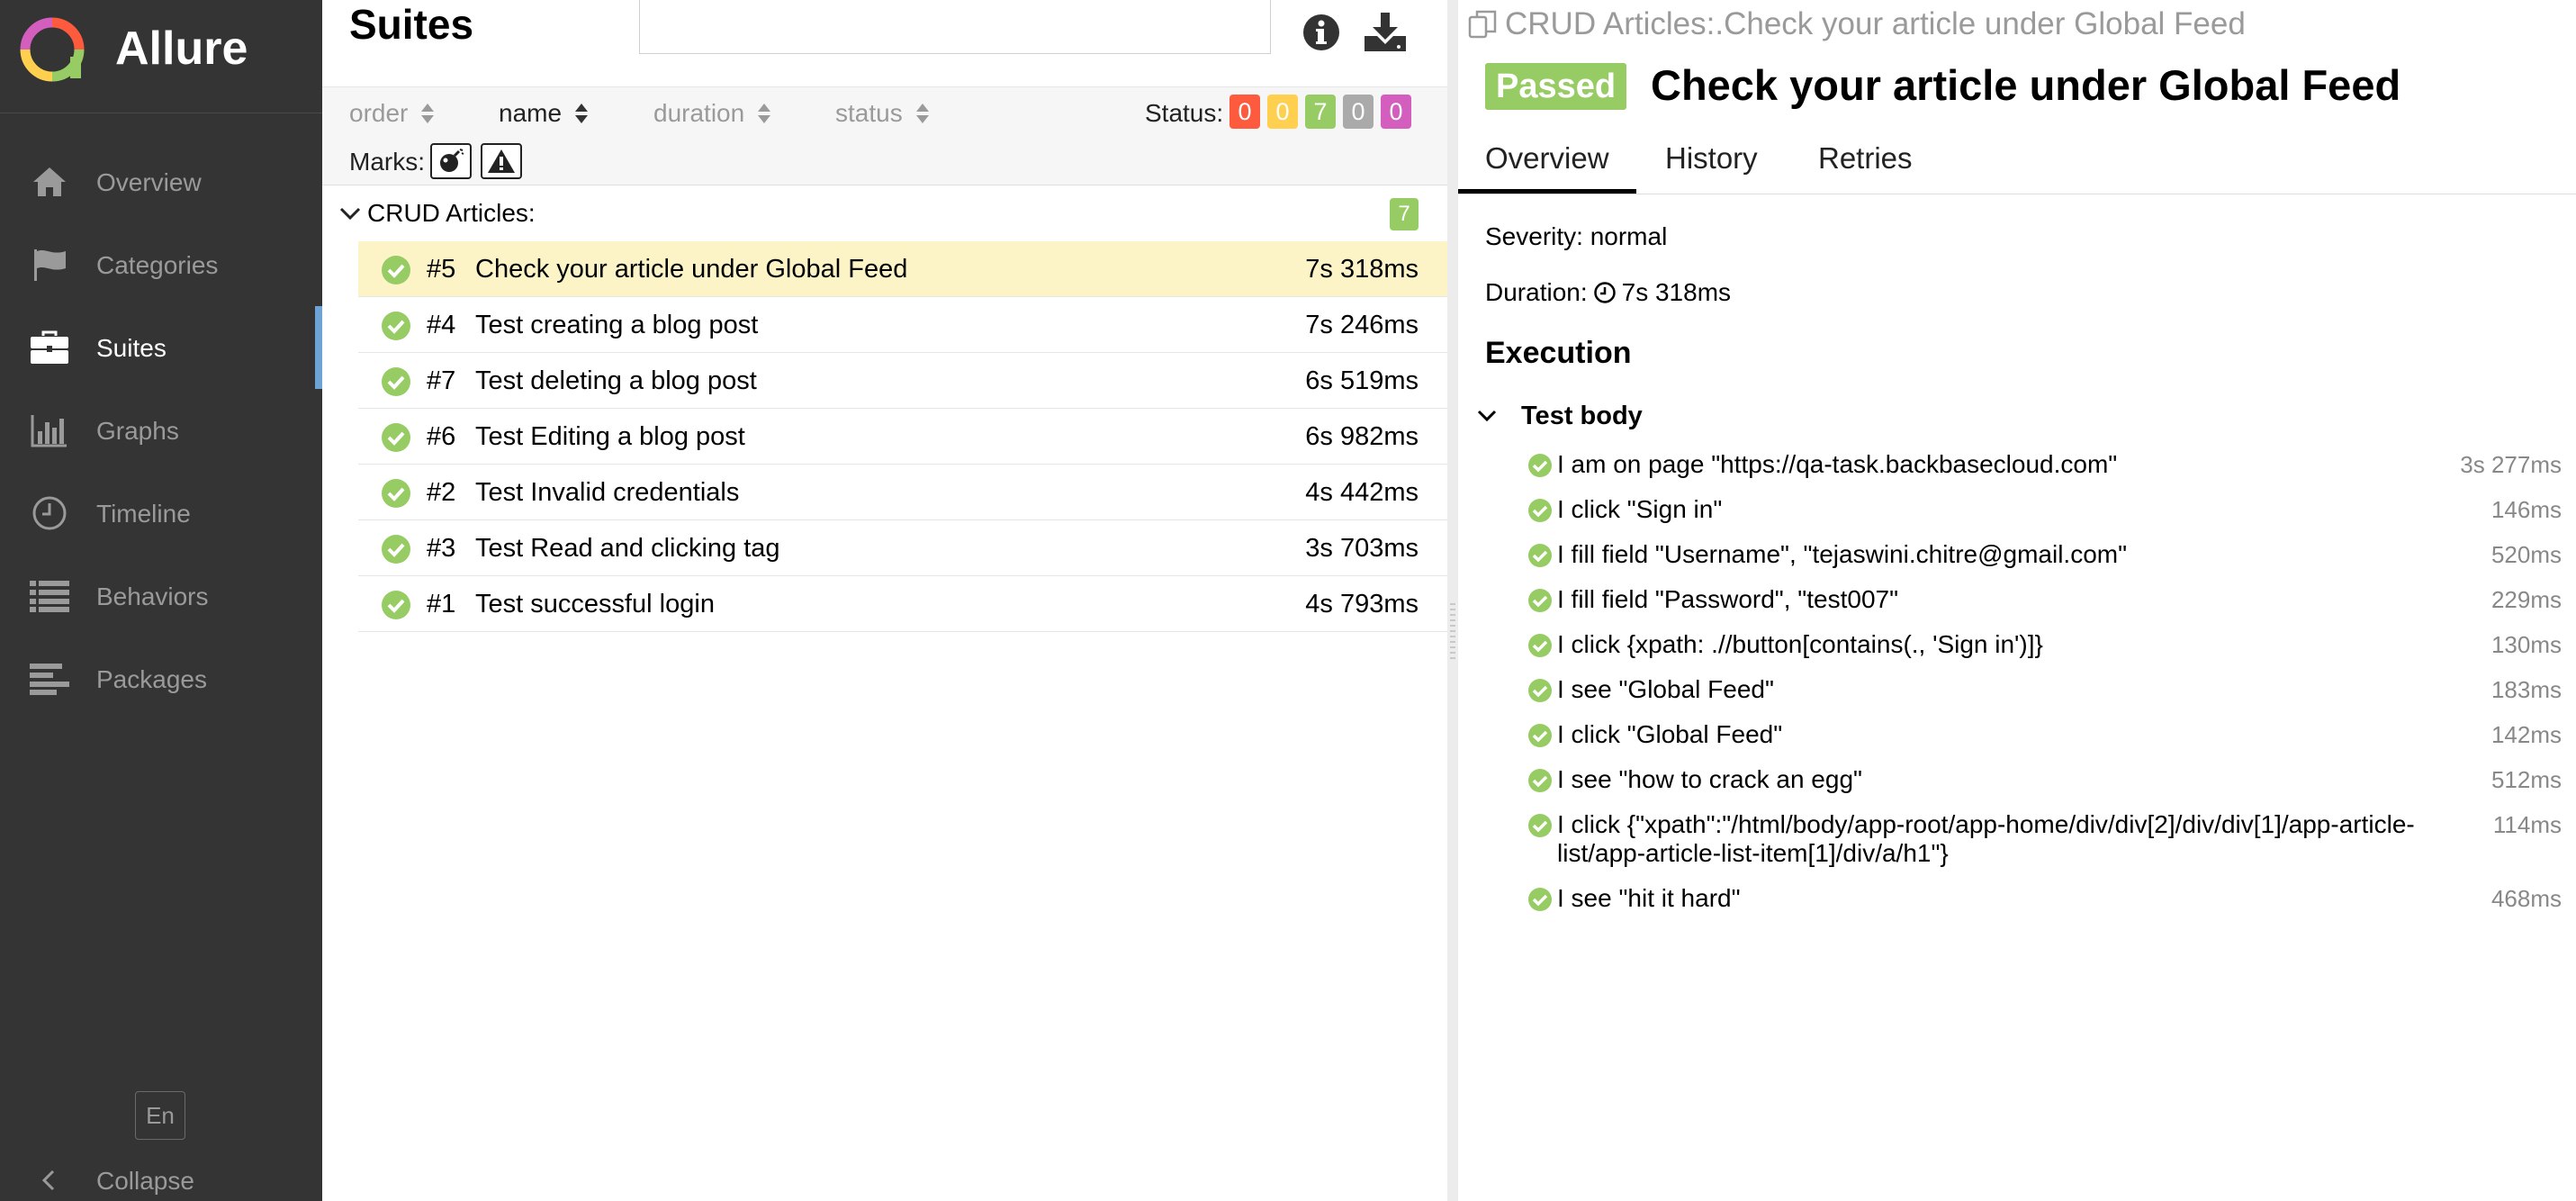  I want to click on sidebar-item-categories: Categories, so click(161, 264).